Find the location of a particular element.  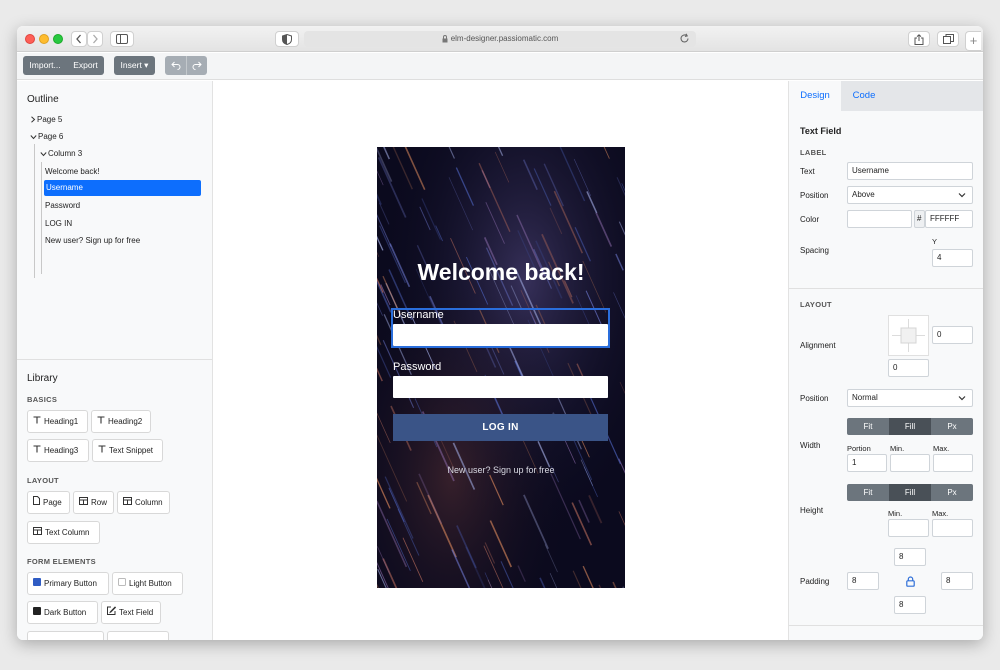

zoom-window-icon is located at coordinates (58, 39).